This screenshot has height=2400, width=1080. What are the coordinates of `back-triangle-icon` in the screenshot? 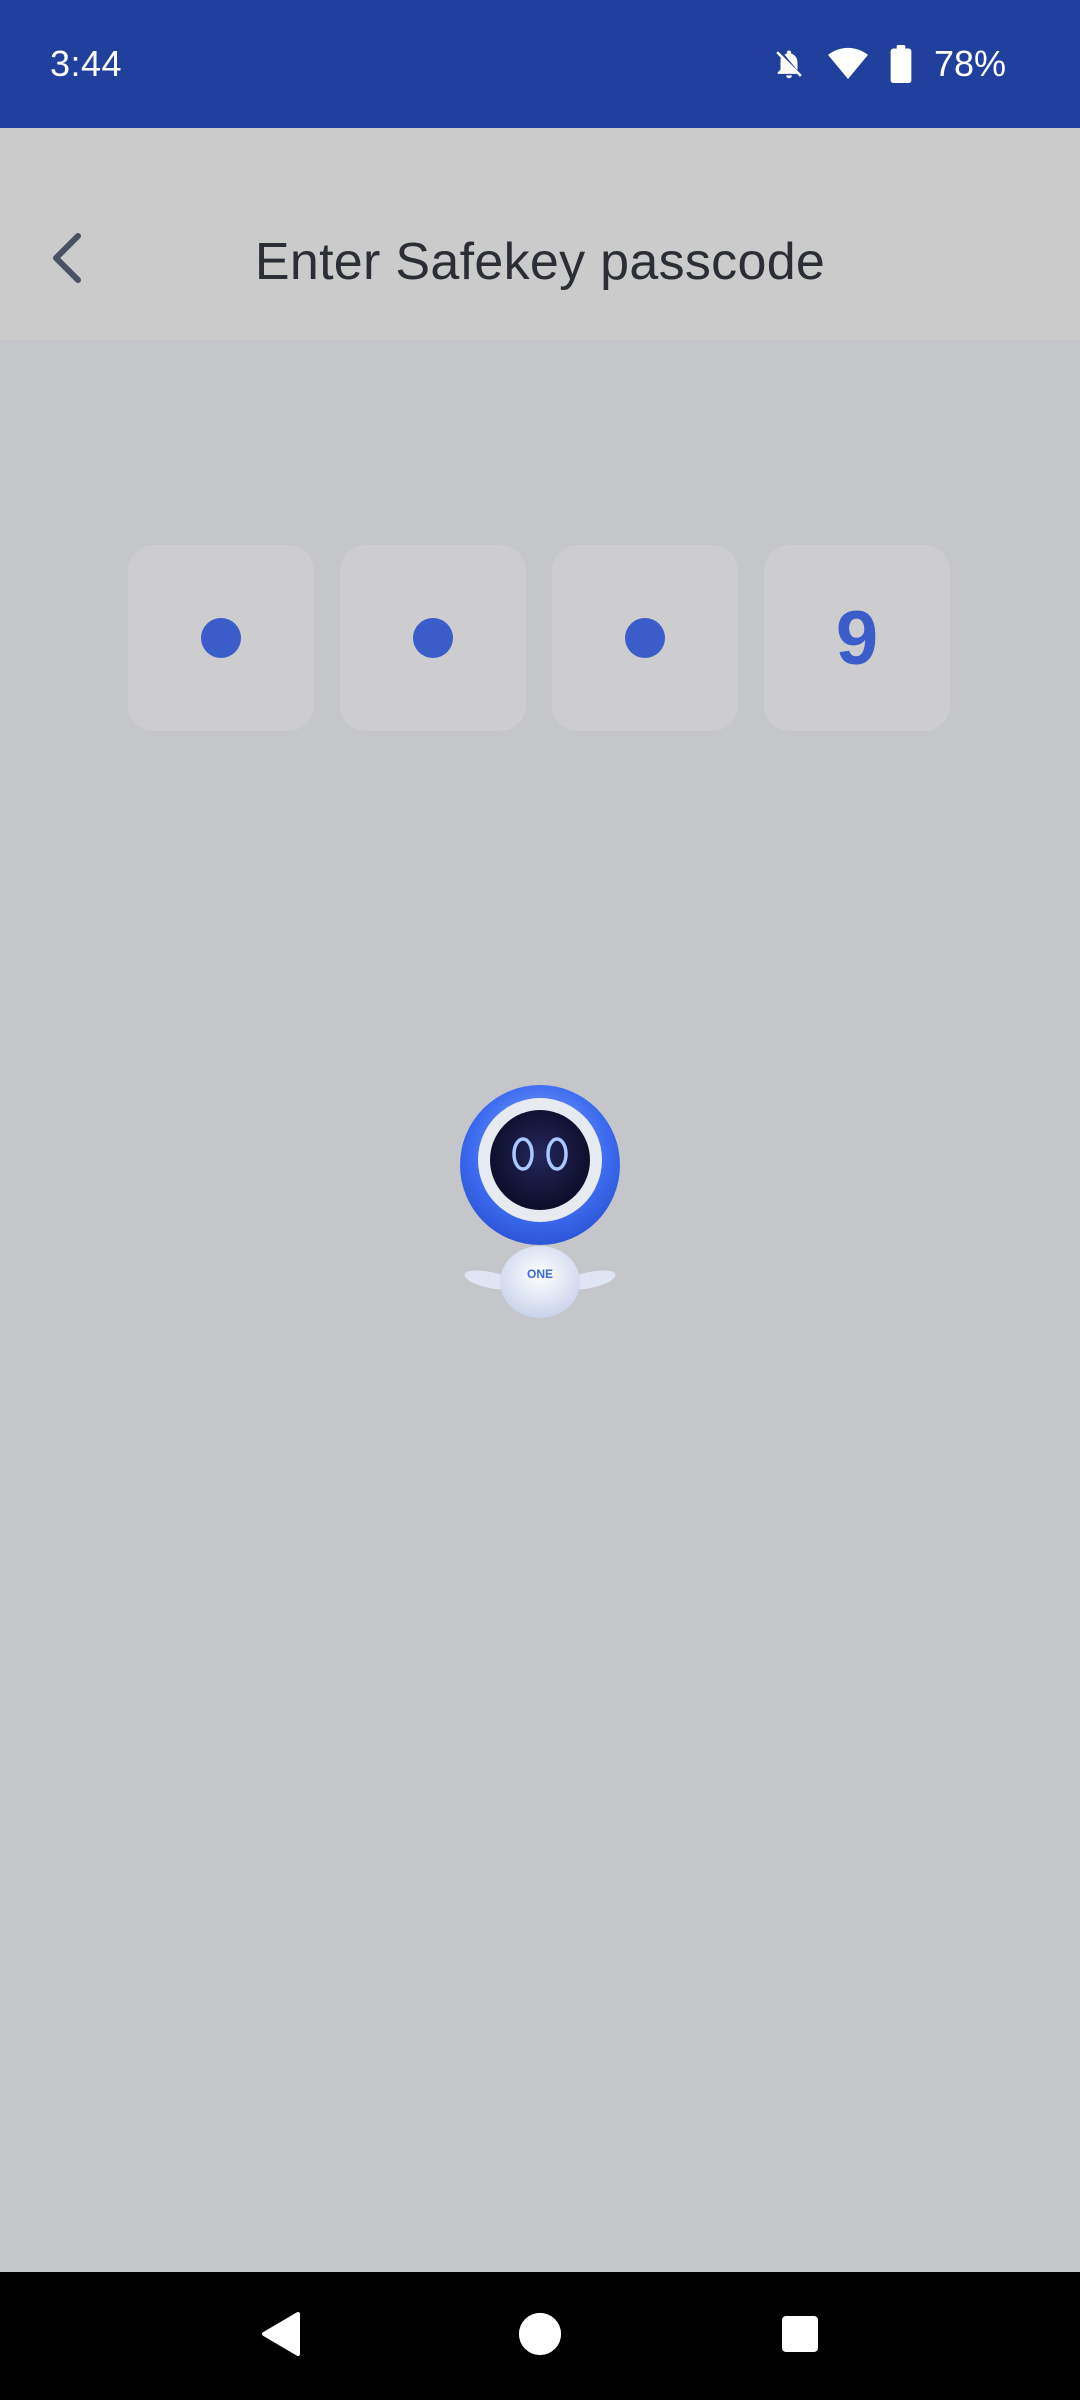 It's located at (280, 2336).